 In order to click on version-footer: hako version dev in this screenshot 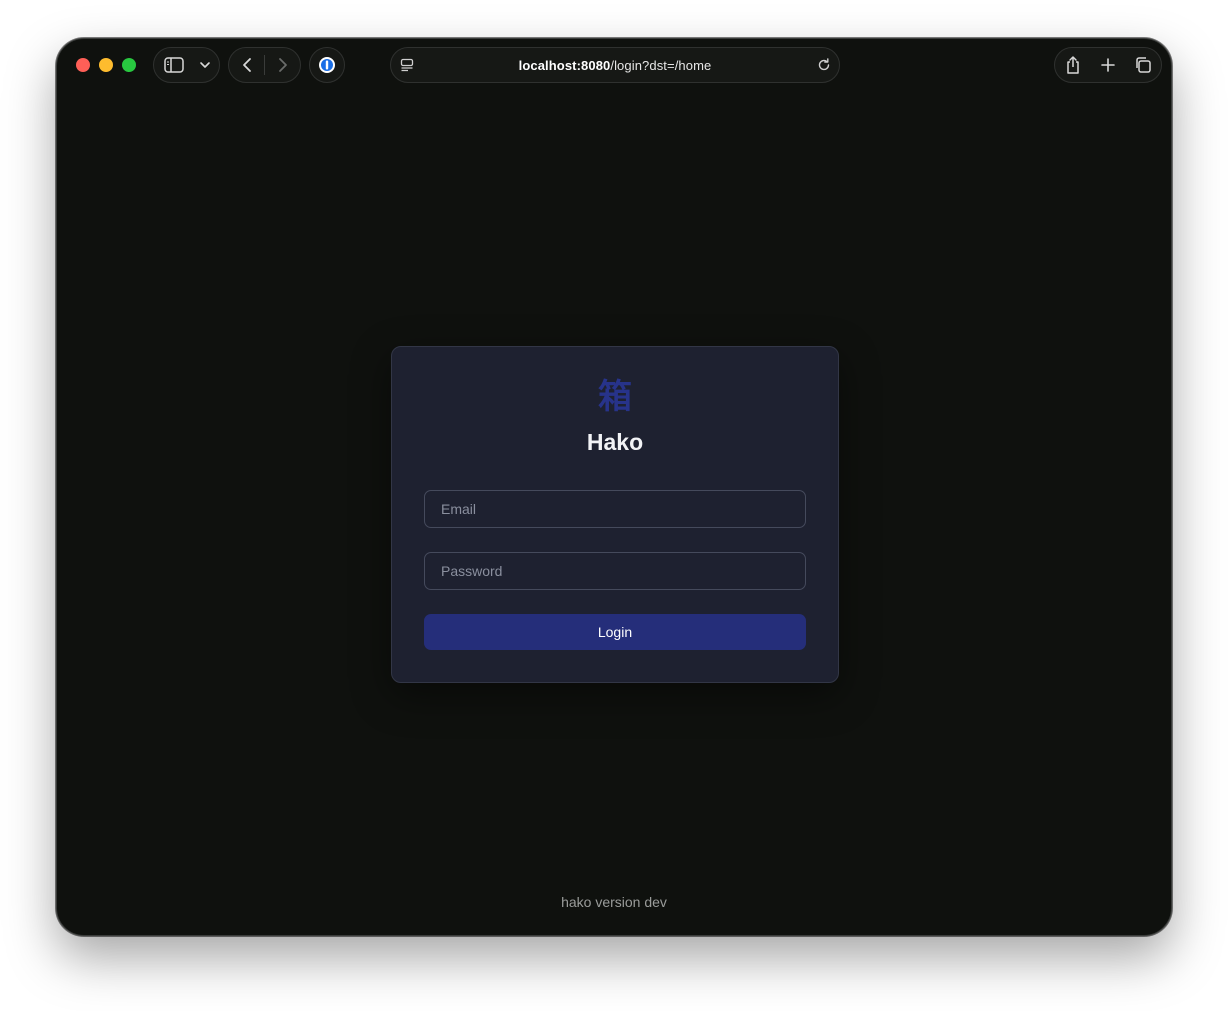, I will do `click(614, 902)`.